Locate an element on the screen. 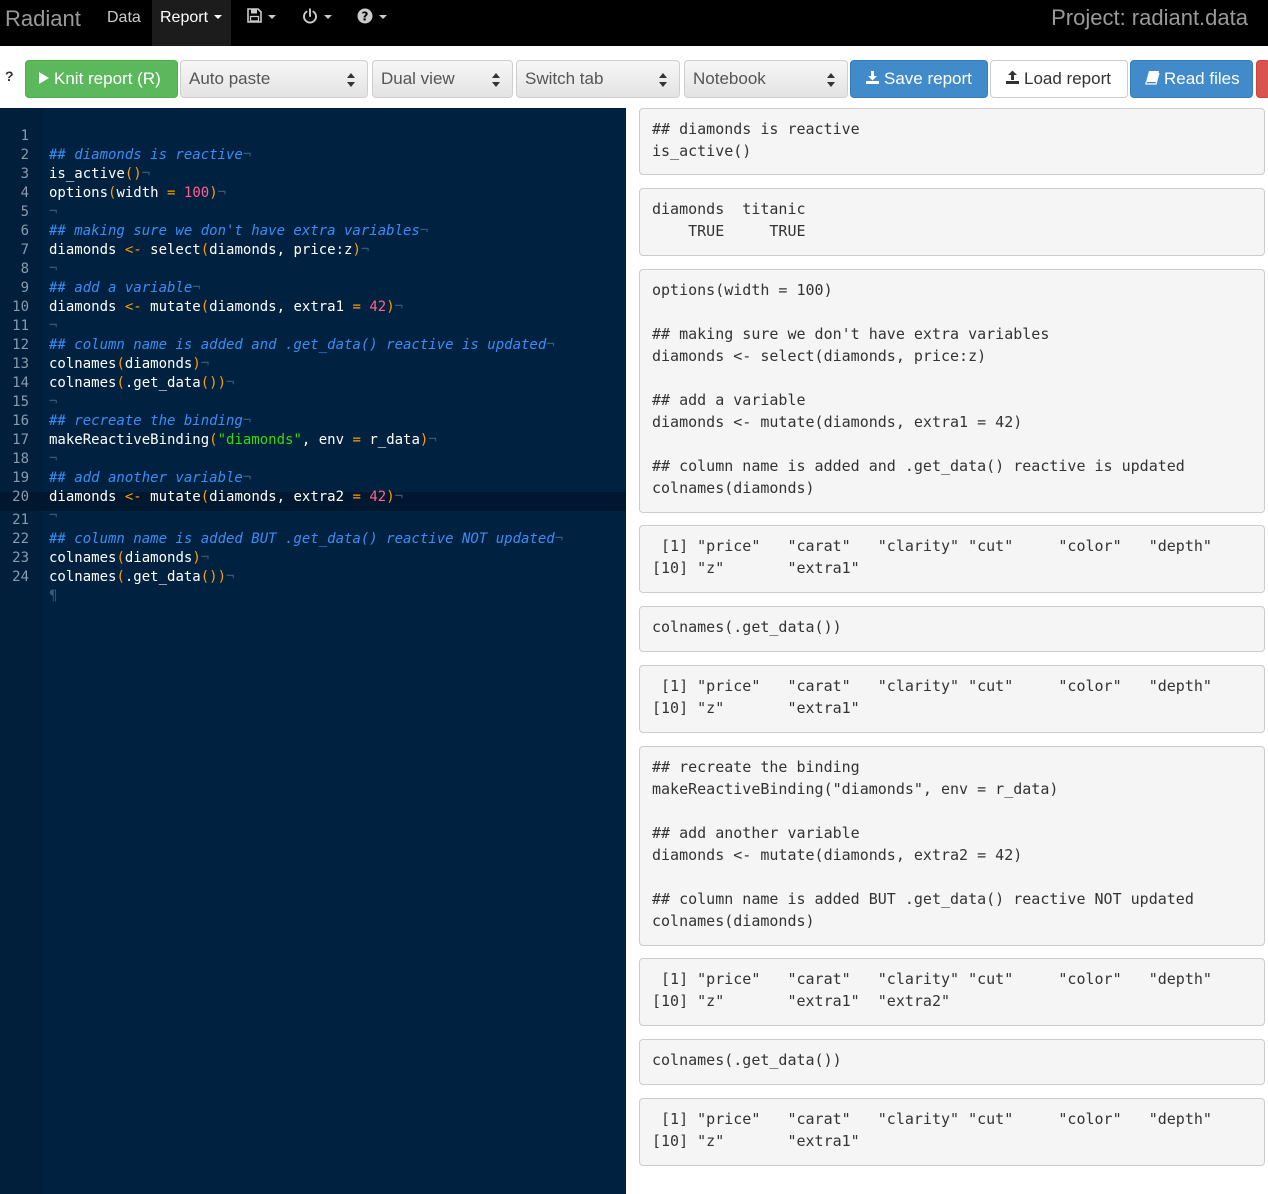 The image size is (1268, 1194). notebook-select: Notebook is located at coordinates (766, 79).